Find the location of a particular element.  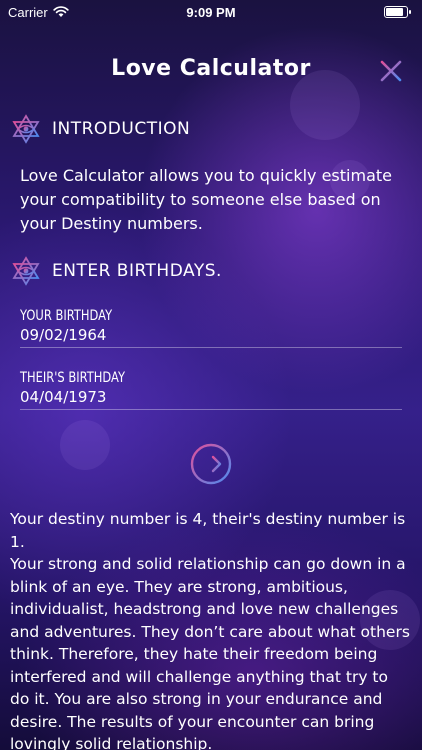

header: Love Calculator is located at coordinates (211, 72).